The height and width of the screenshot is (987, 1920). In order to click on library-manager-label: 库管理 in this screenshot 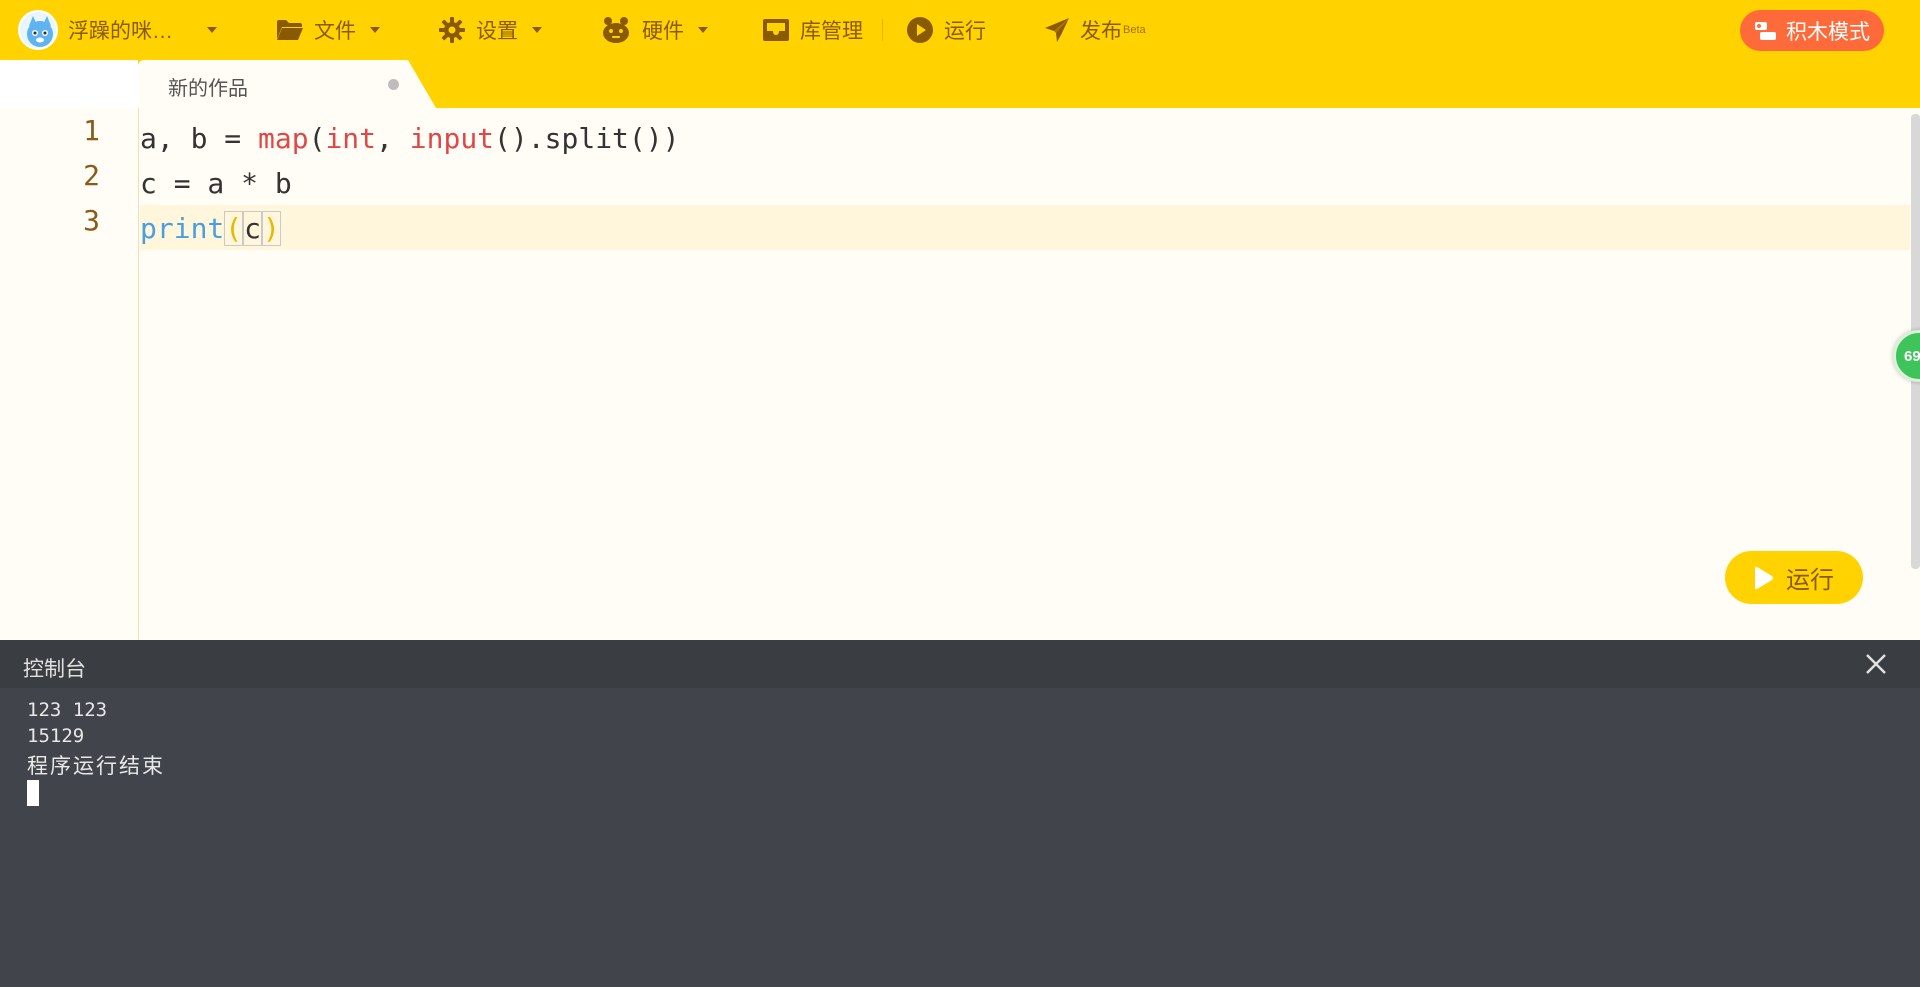, I will do `click(831, 31)`.